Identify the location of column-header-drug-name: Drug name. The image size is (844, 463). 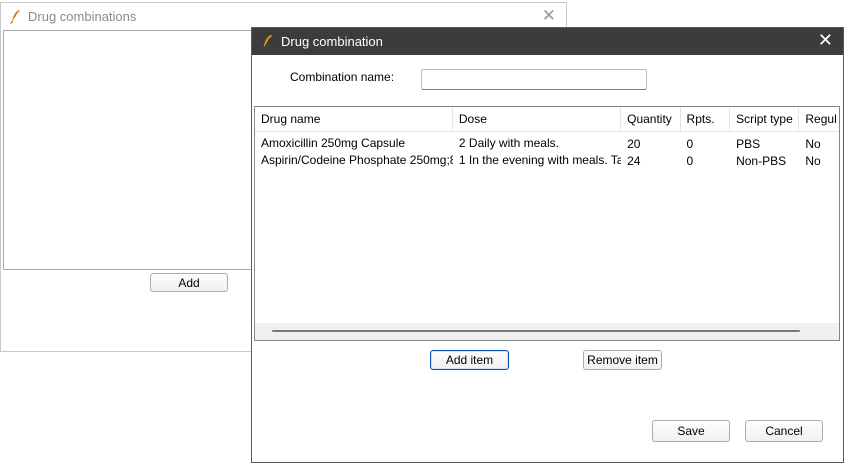
(354, 119).